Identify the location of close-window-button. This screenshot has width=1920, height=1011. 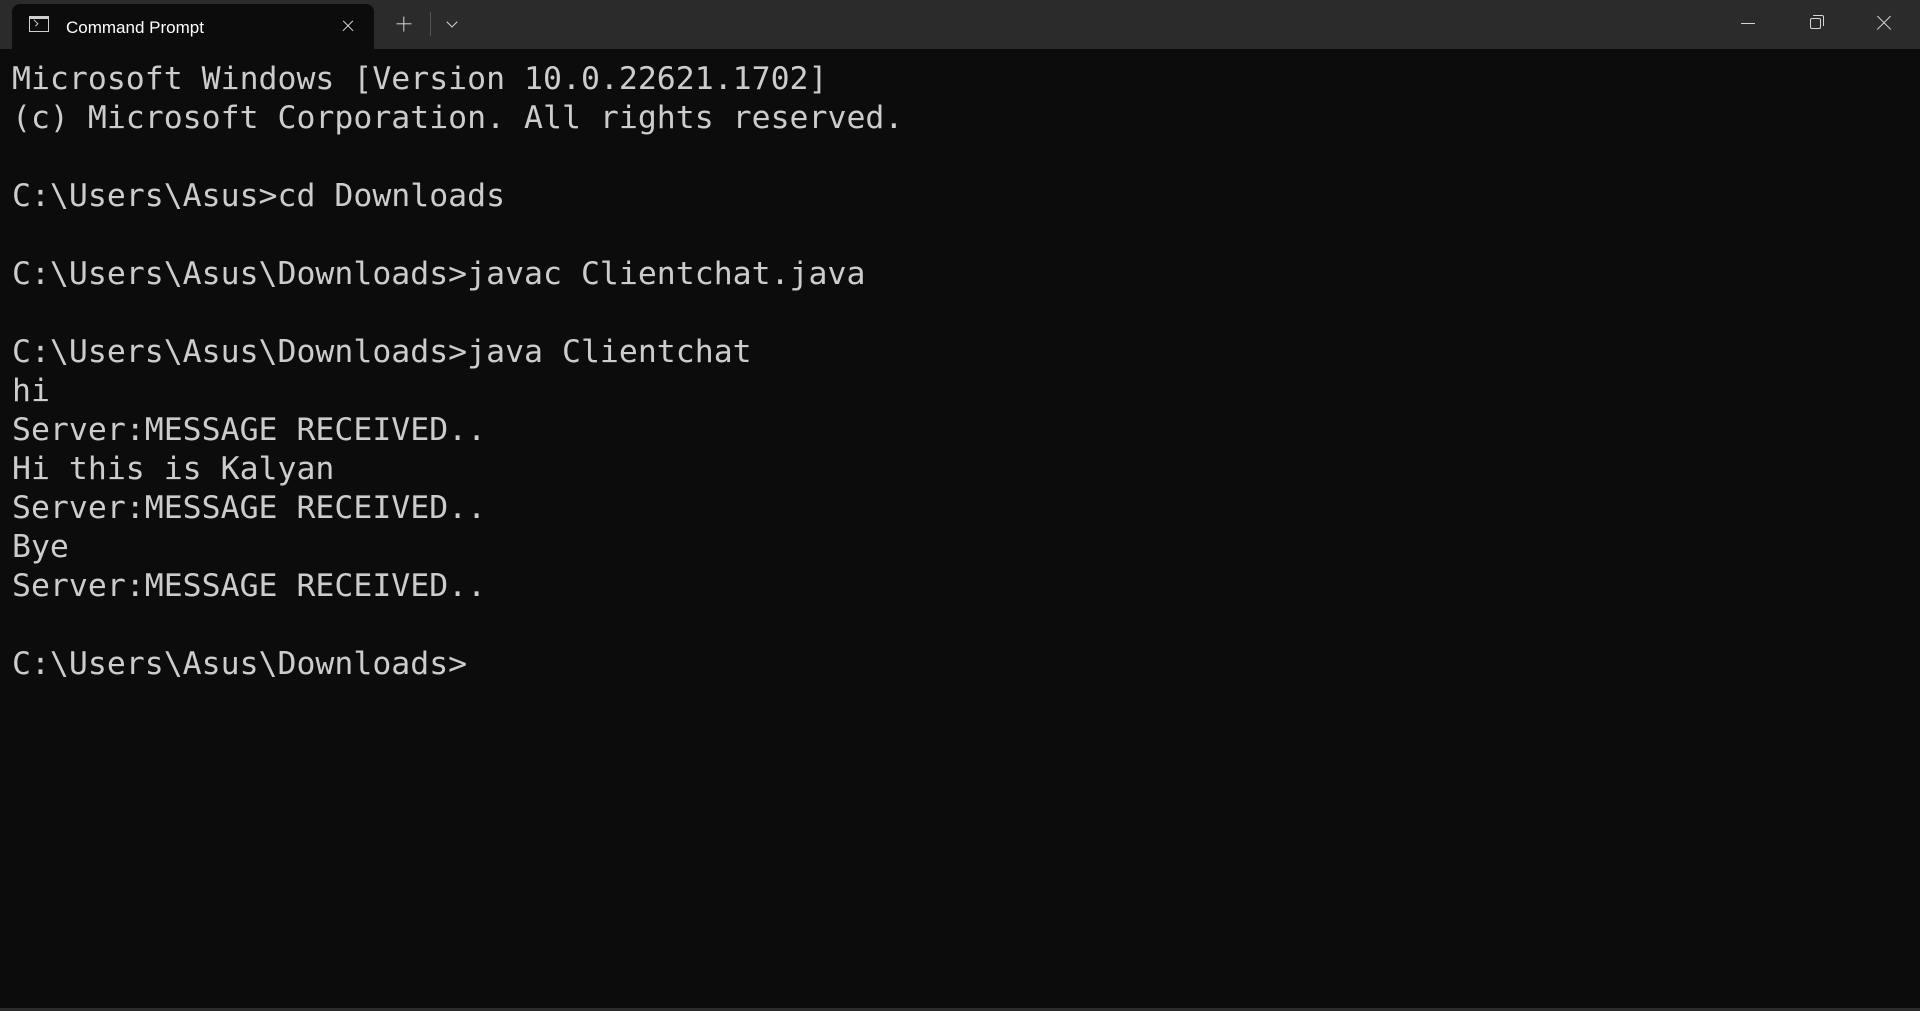
(1884, 23).